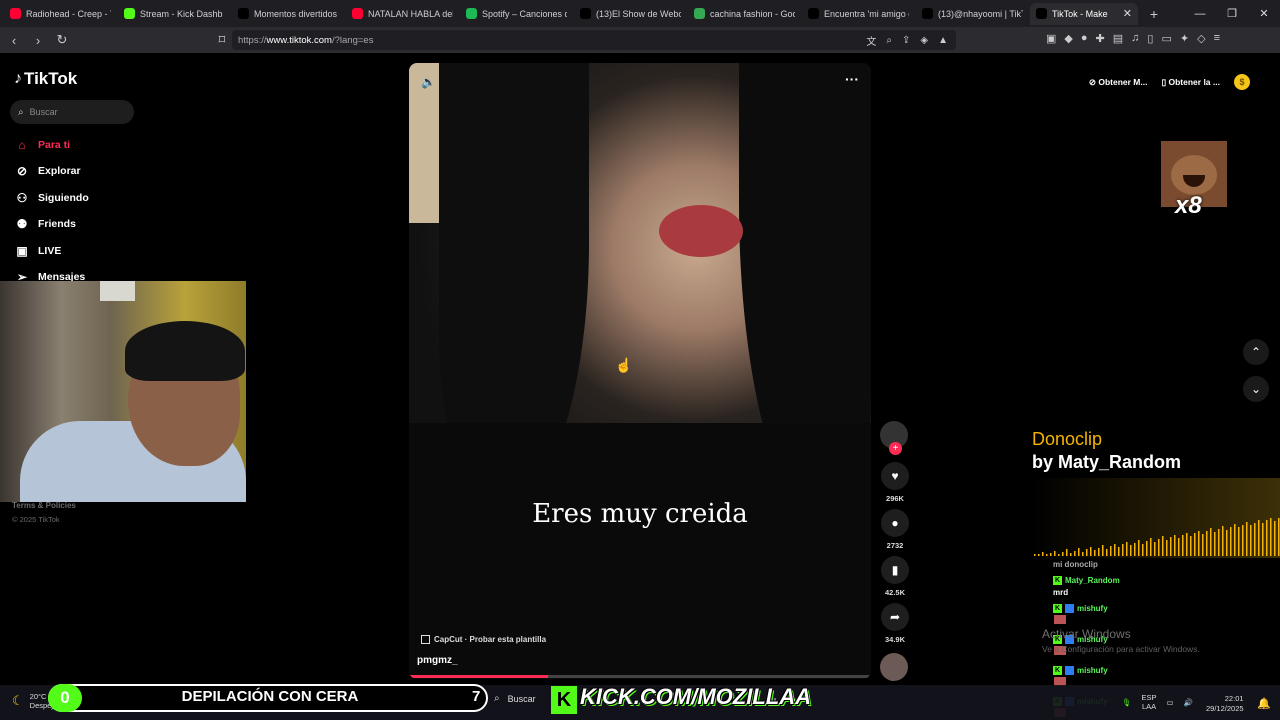 The height and width of the screenshot is (720, 1280). Describe the element at coordinates (1184, 38) in the screenshot. I see `sparkle-icon: ✦` at that location.